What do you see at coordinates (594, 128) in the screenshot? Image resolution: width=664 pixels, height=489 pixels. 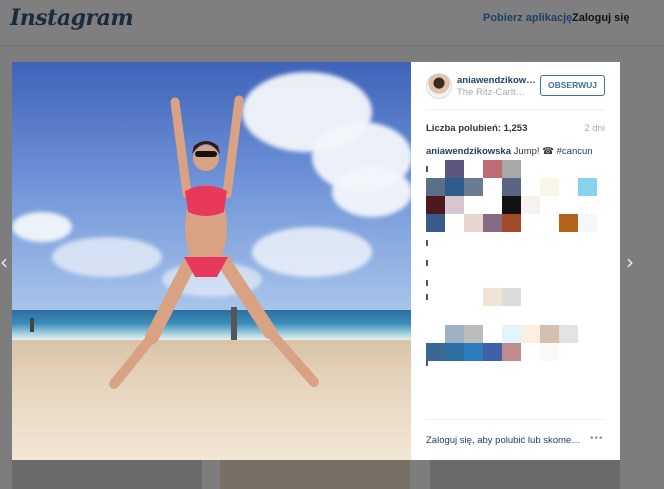 I see `post-age: 2 dni` at bounding box center [594, 128].